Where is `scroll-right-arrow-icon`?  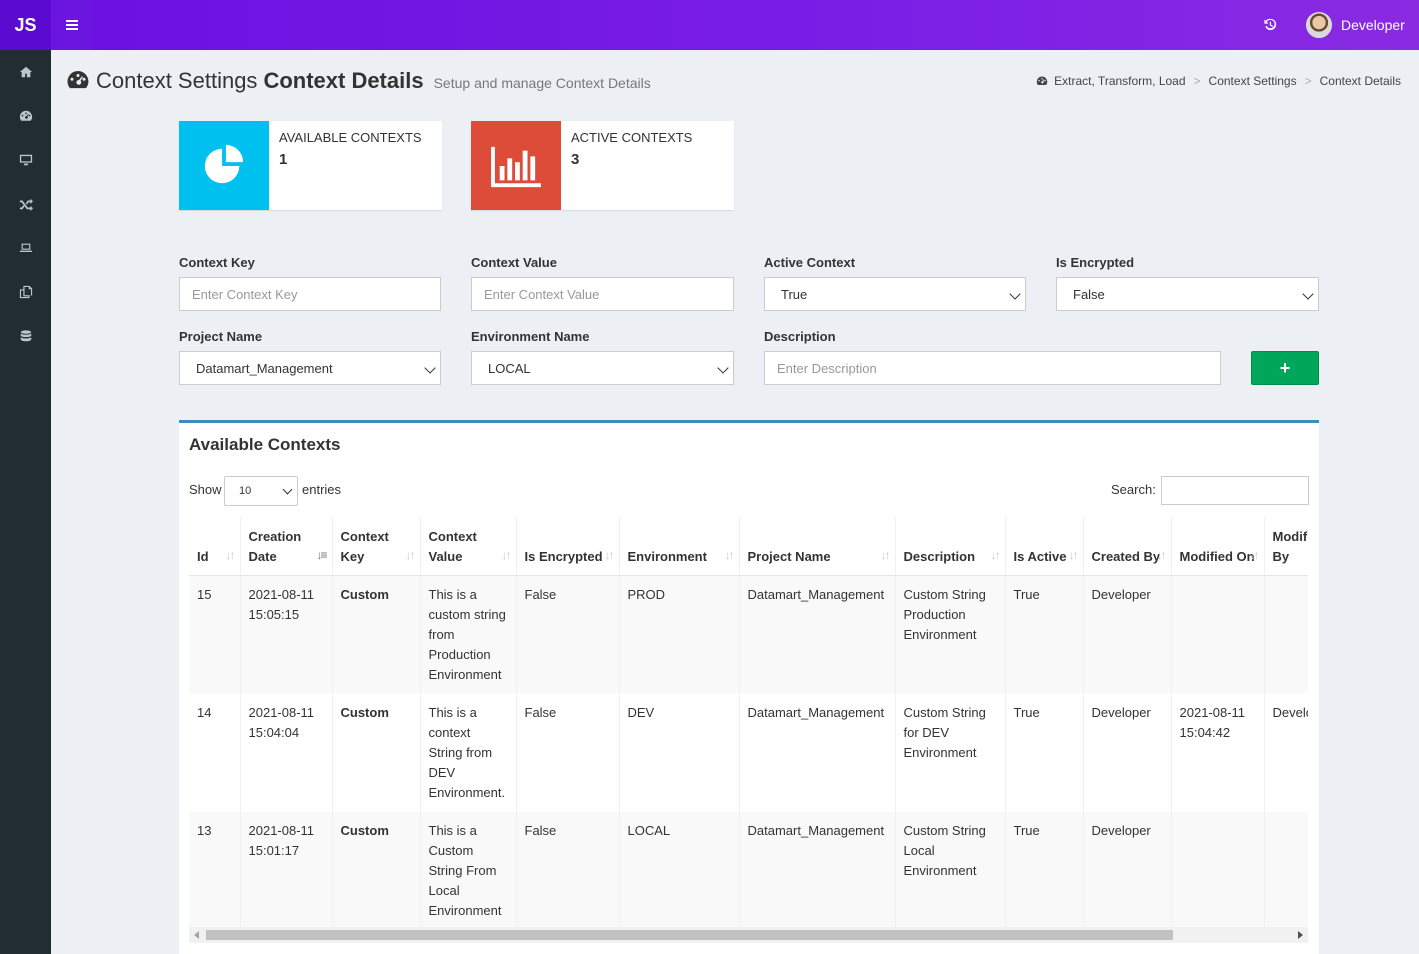
scroll-right-arrow-icon is located at coordinates (1300, 935).